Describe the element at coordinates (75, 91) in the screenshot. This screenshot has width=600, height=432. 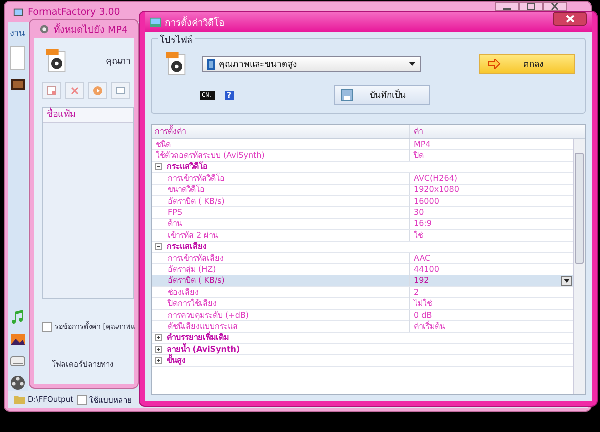
I see `cross-icon` at that location.